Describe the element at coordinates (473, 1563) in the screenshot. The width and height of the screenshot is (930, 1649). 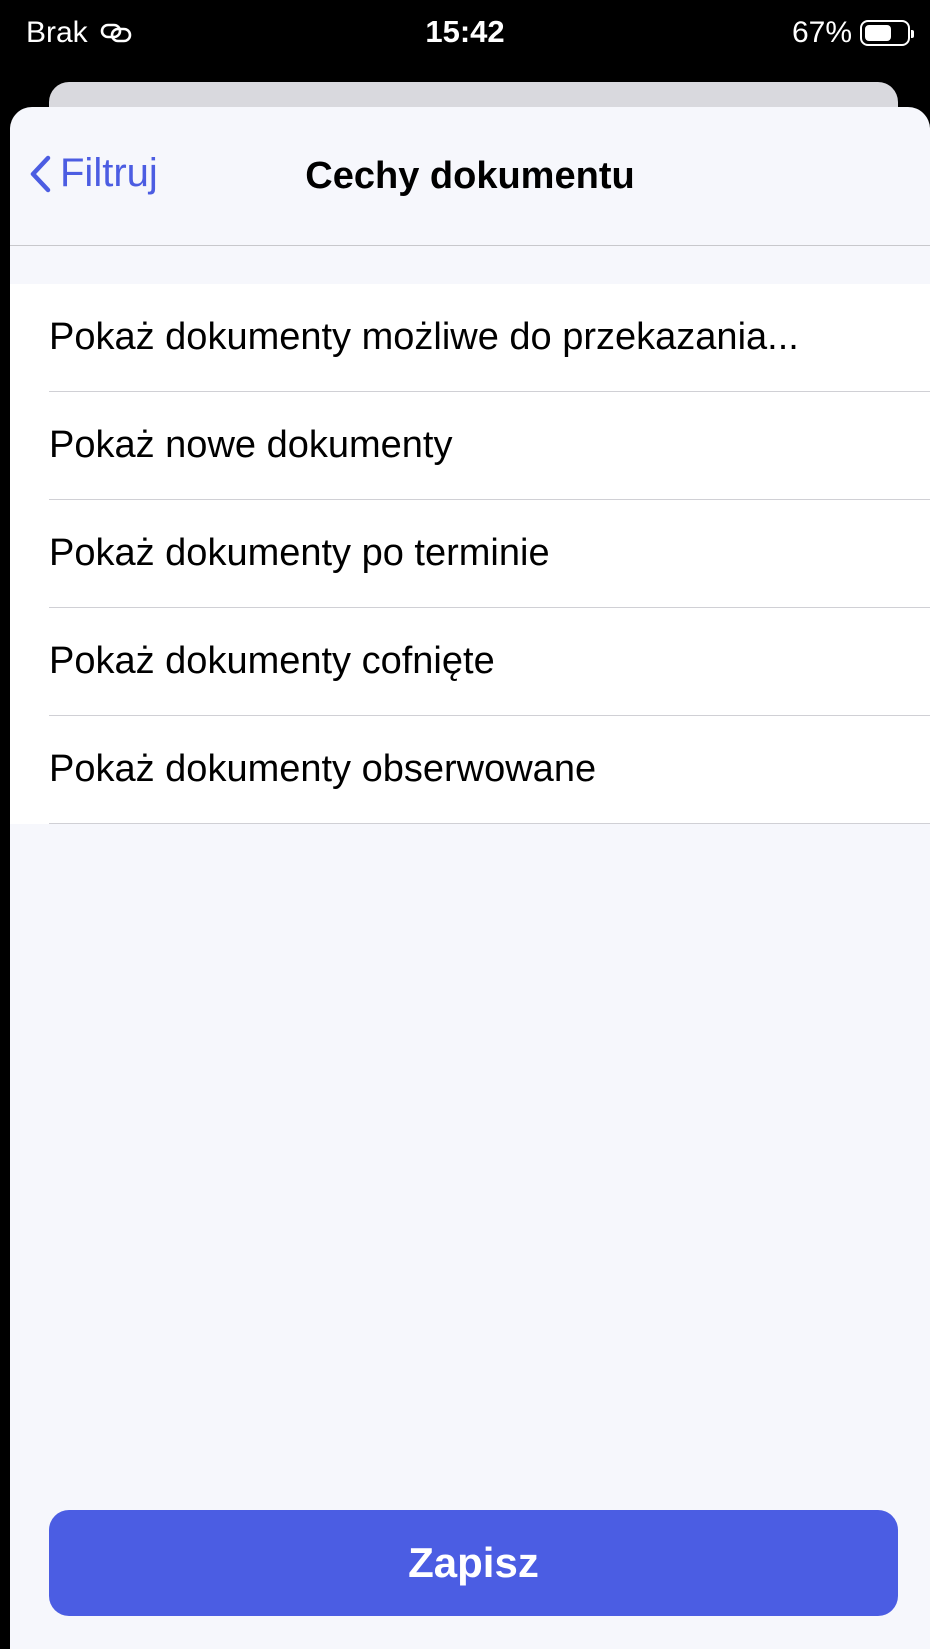
I see `save-button: Zapisz` at that location.